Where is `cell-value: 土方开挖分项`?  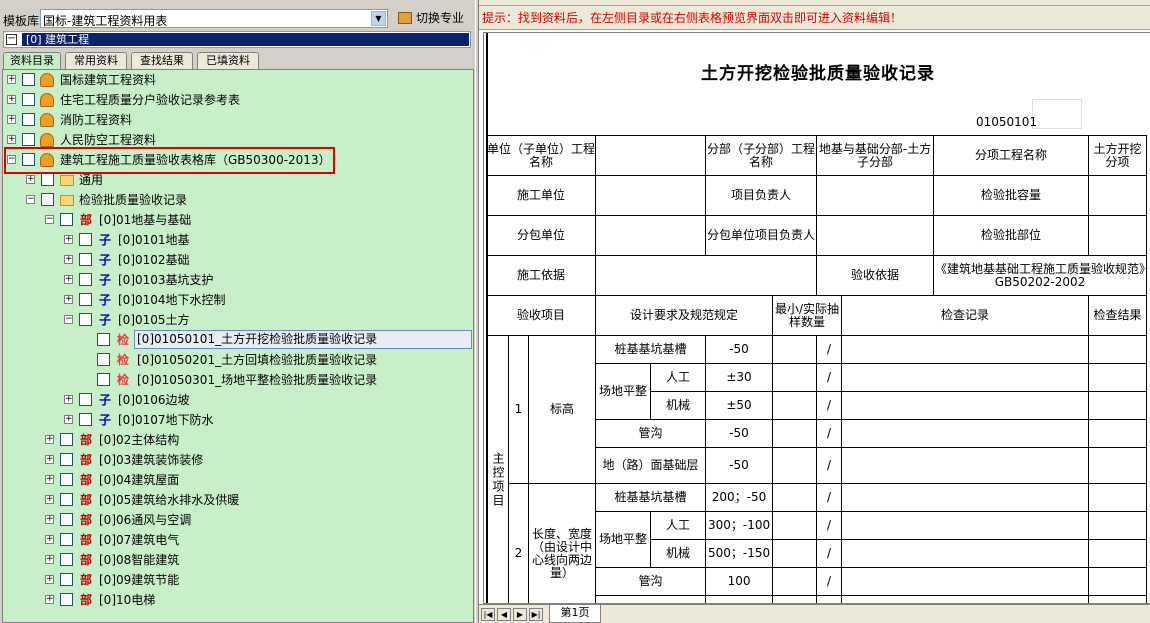 cell-value: 土方开挖分项 is located at coordinates (1118, 155).